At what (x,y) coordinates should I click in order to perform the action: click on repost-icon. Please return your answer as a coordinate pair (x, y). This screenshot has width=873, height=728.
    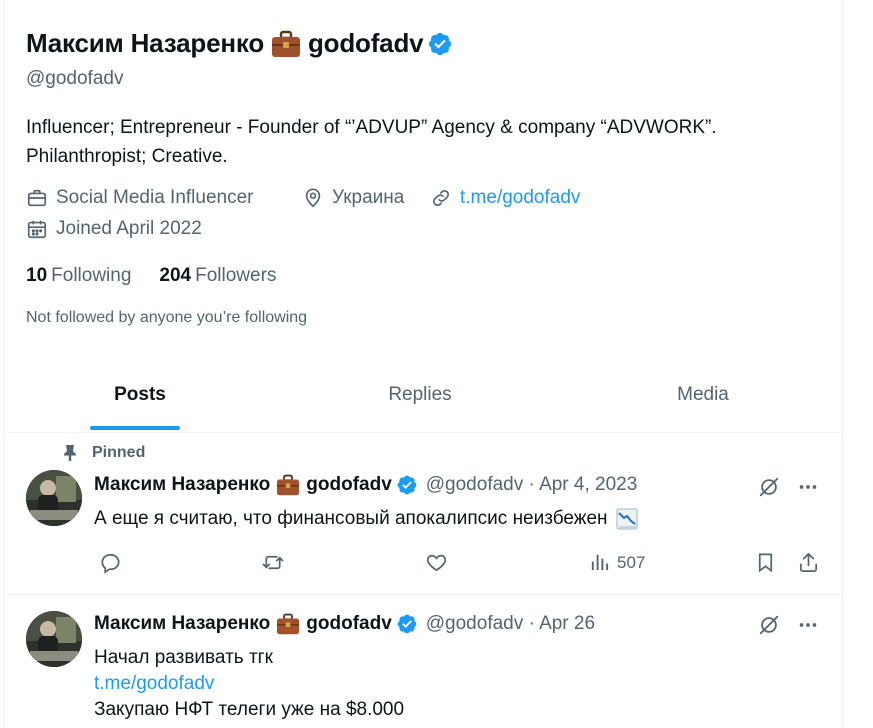
    Looking at the image, I should click on (273, 562).